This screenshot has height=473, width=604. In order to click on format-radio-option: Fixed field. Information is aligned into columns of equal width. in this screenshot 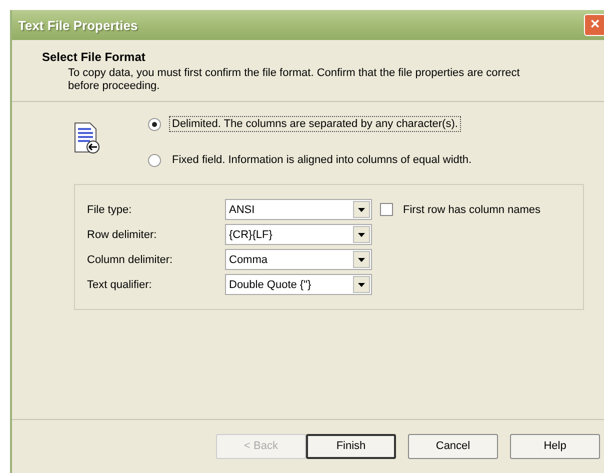, I will do `click(311, 160)`.